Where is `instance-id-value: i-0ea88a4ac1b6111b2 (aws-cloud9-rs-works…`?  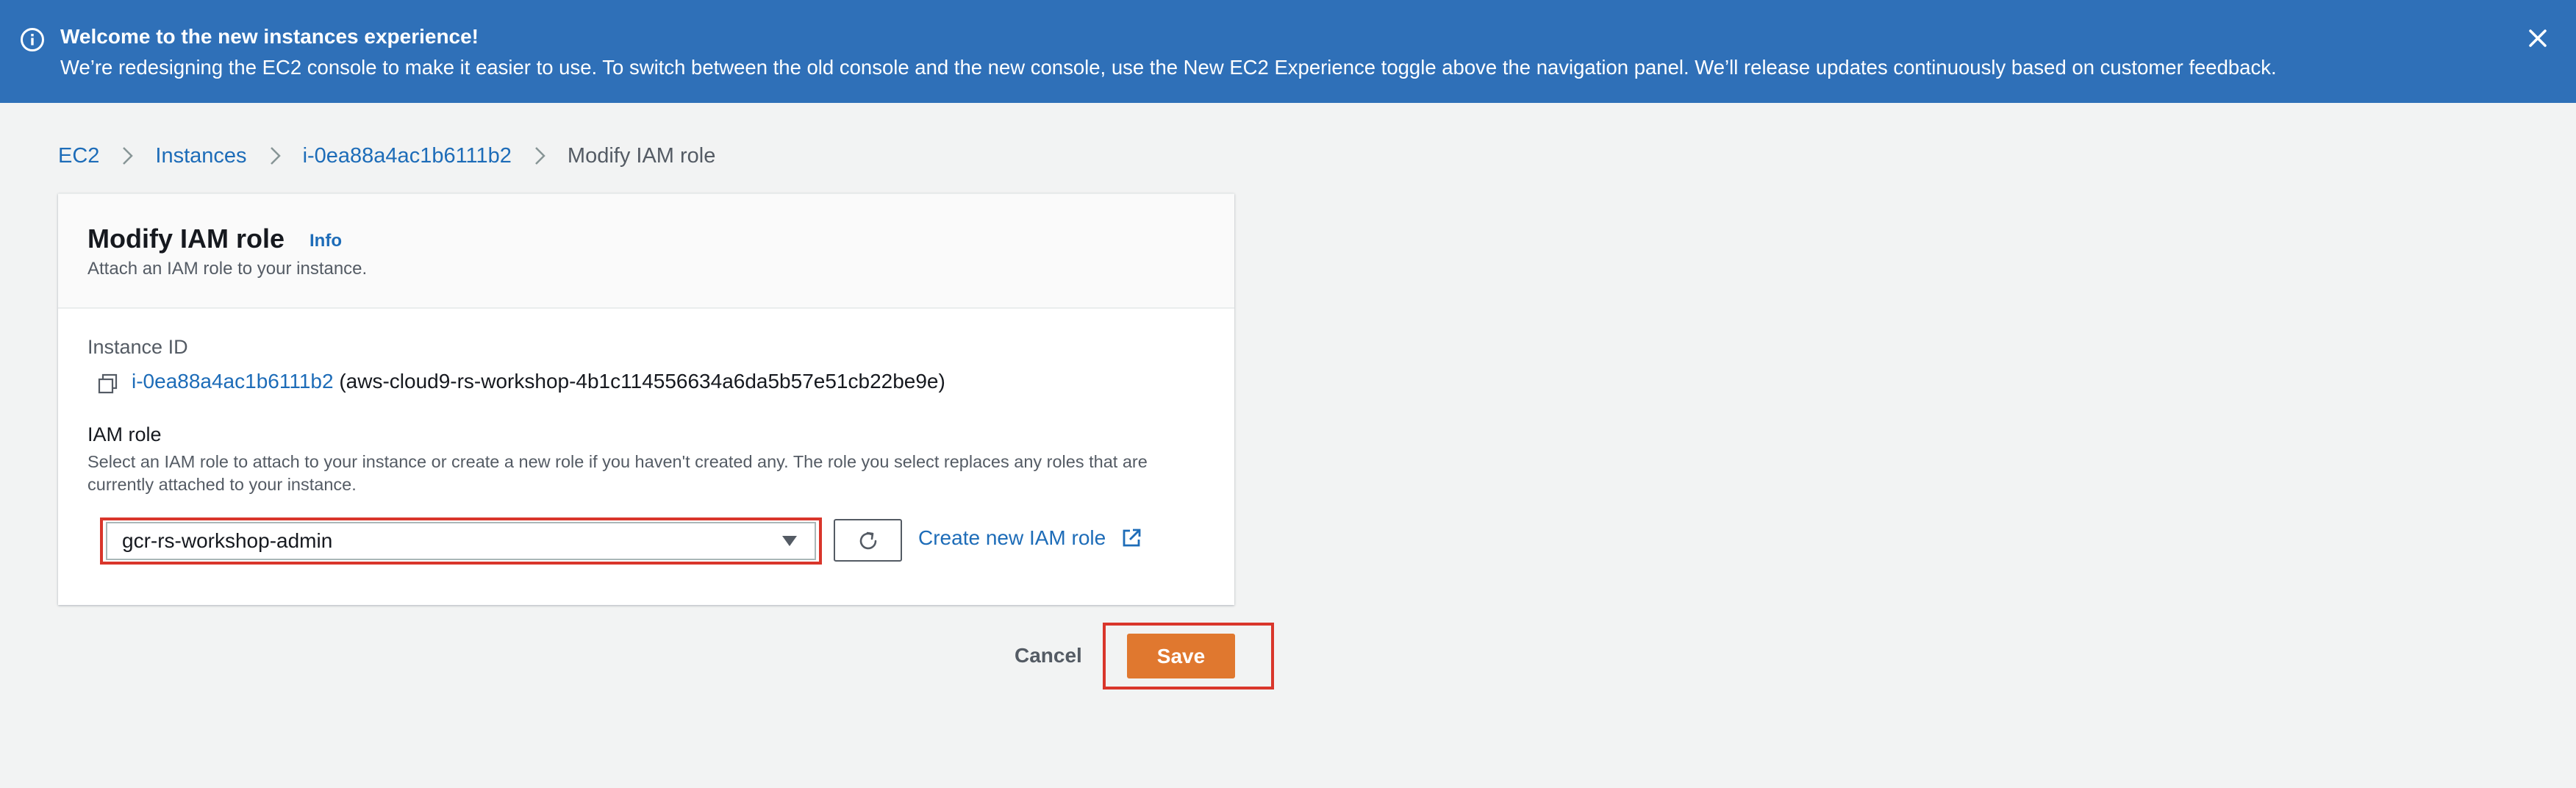 instance-id-value: i-0ea88a4ac1b6111b2 (aws-cloud9-rs-works… is located at coordinates (538, 381).